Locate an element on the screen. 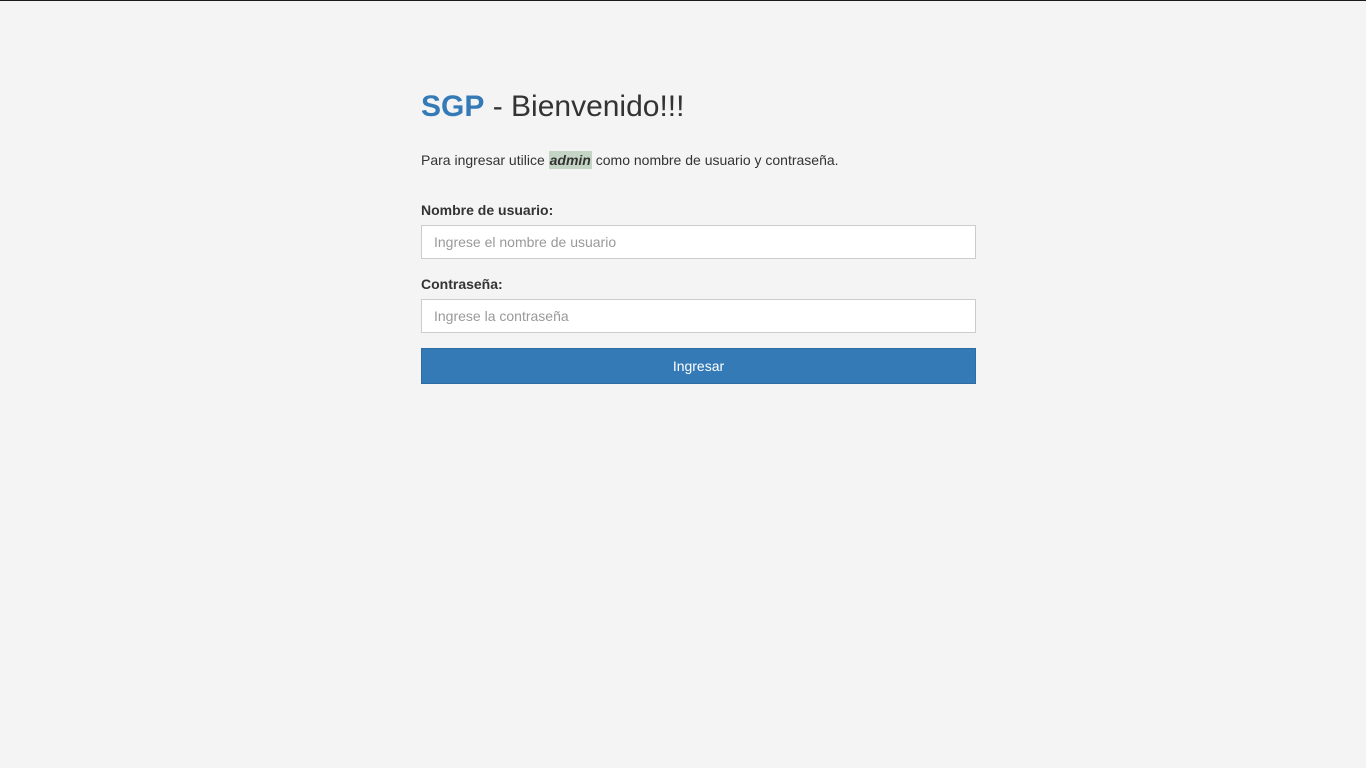 This screenshot has width=1366, height=768. instructions-after: como nombre de usuario y contraseña. is located at coordinates (715, 160).